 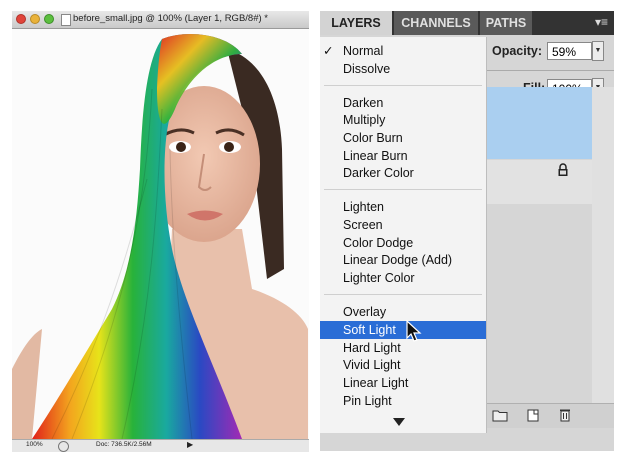 I want to click on new-layer-icon, so click(x=533, y=415).